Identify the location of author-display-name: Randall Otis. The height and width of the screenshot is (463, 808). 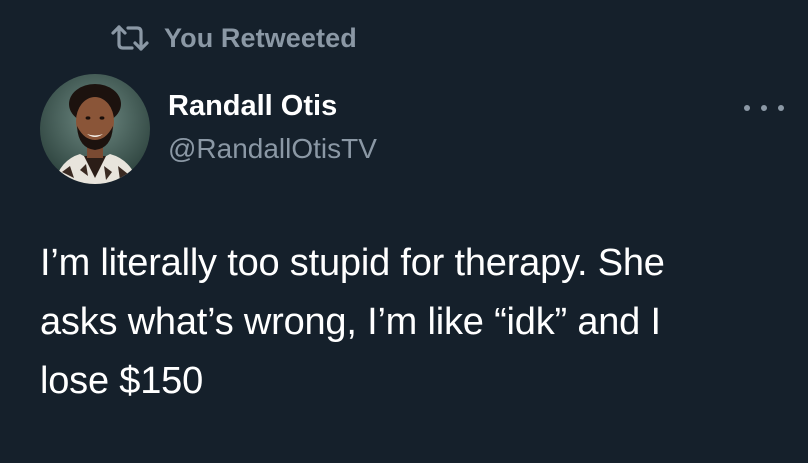
(252, 106).